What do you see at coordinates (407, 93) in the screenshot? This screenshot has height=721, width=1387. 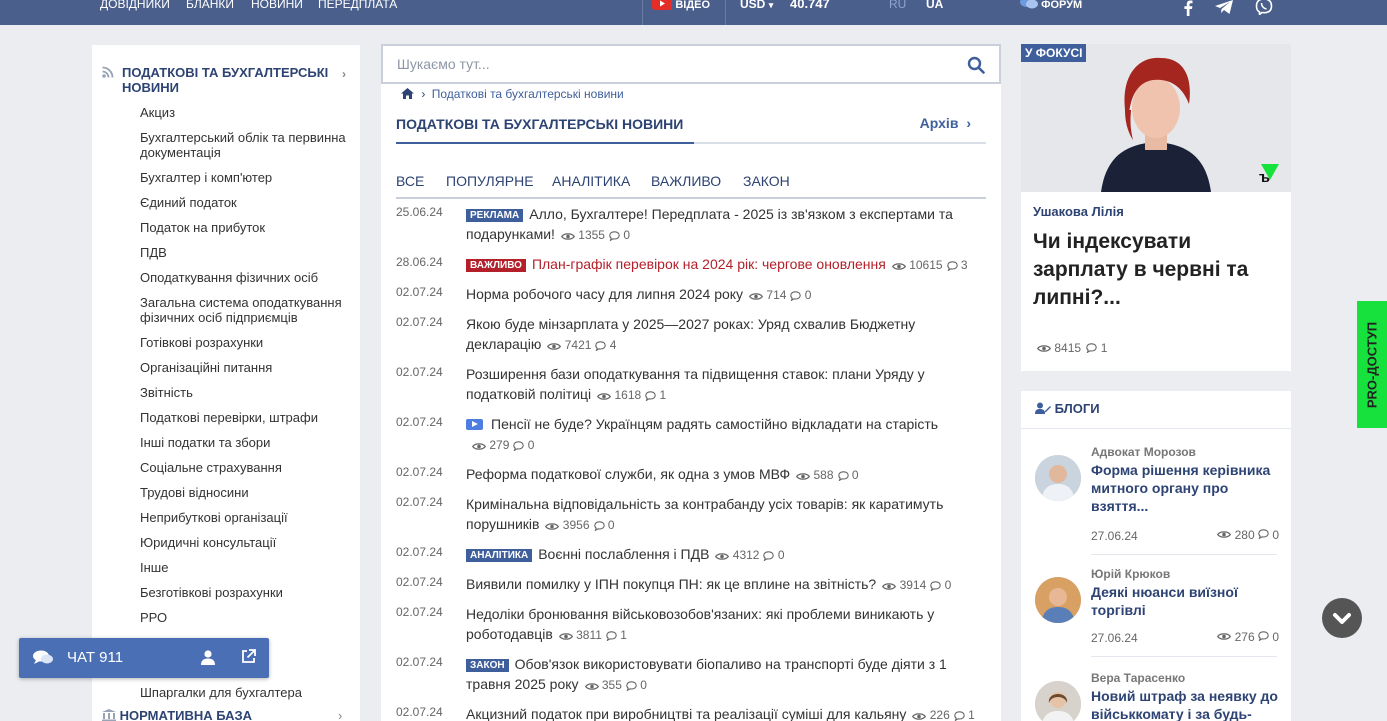 I see `home-icon` at bounding box center [407, 93].